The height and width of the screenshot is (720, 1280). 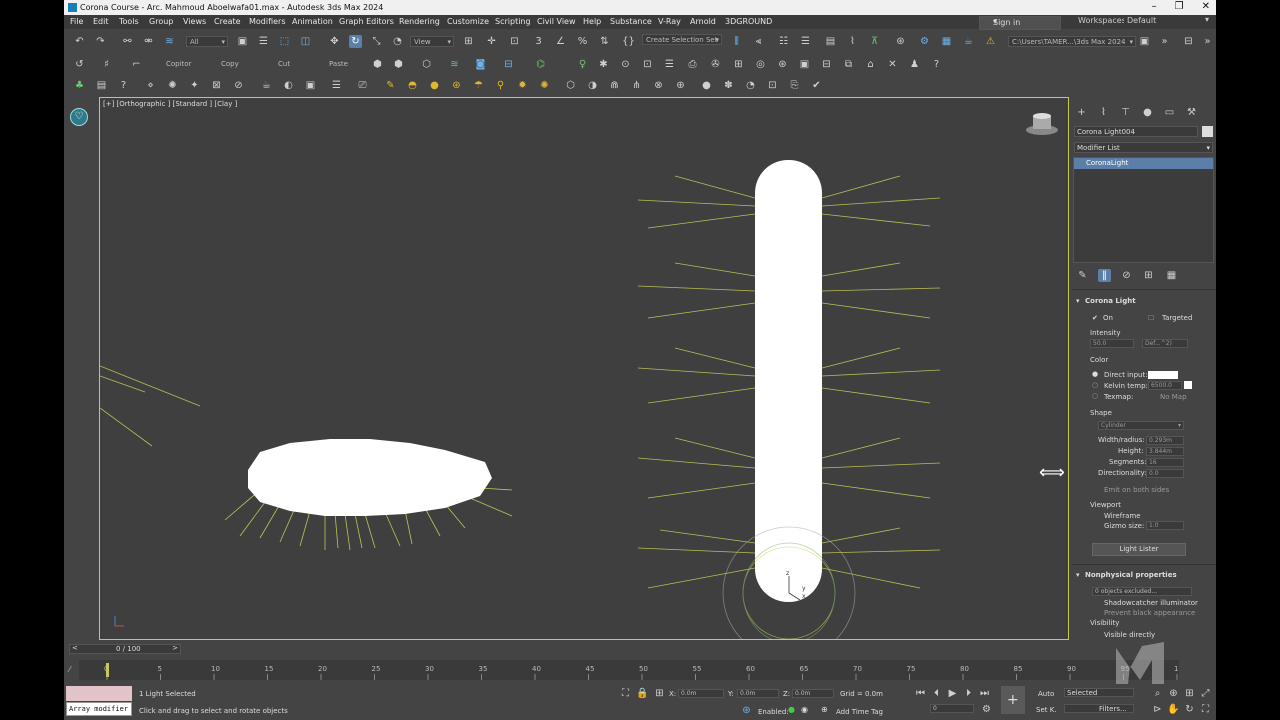 I want to click on maximize-viewport-icon: ⛶, so click(x=1205, y=709).